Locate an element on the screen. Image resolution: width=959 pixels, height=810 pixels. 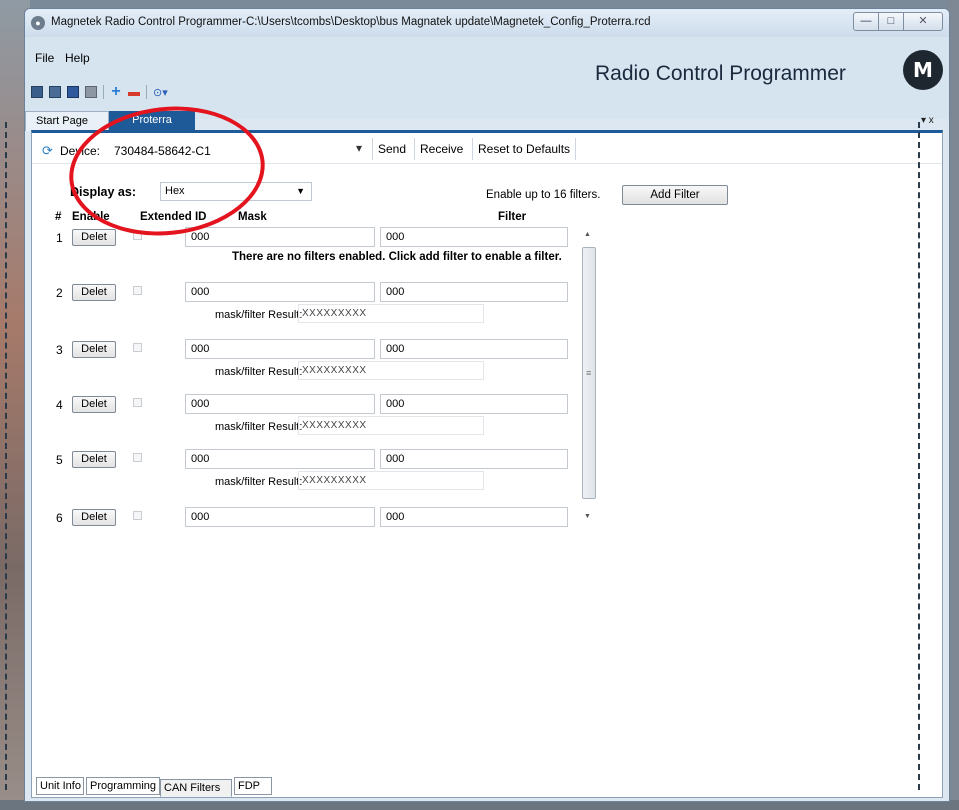
row-number: 6 is located at coordinates (59, 518).